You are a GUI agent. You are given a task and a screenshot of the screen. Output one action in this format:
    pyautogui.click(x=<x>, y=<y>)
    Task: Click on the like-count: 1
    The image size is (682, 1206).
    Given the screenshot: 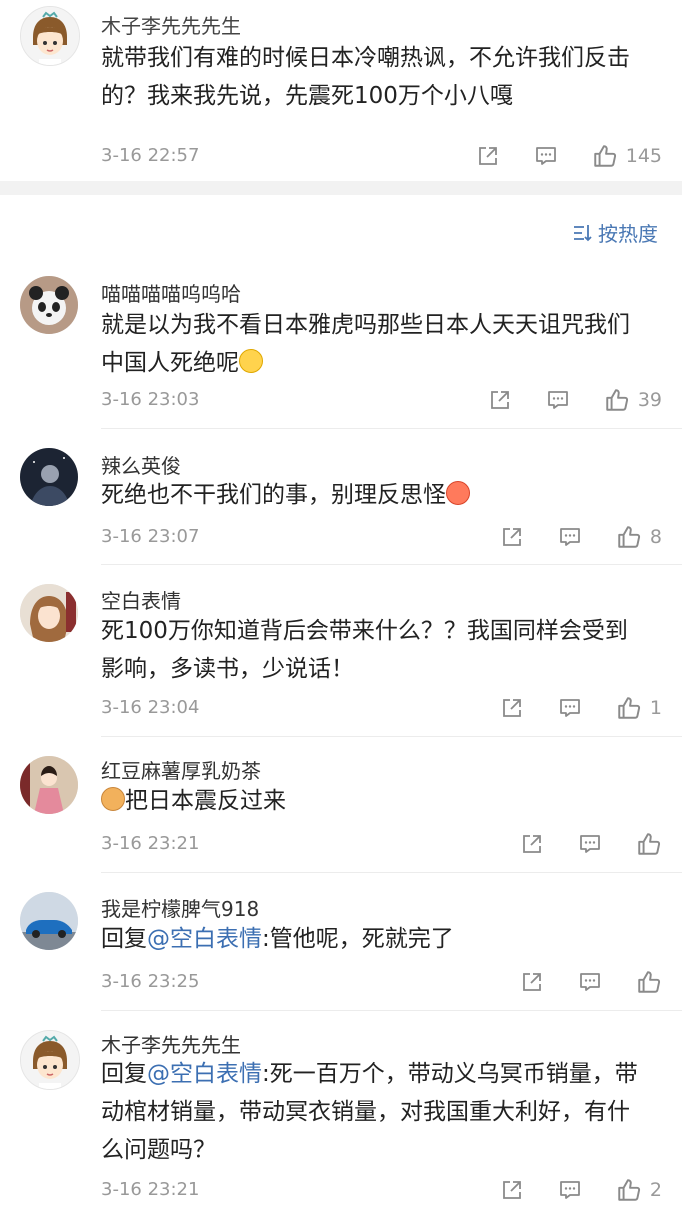 What is the action you would take?
    pyautogui.click(x=655, y=708)
    